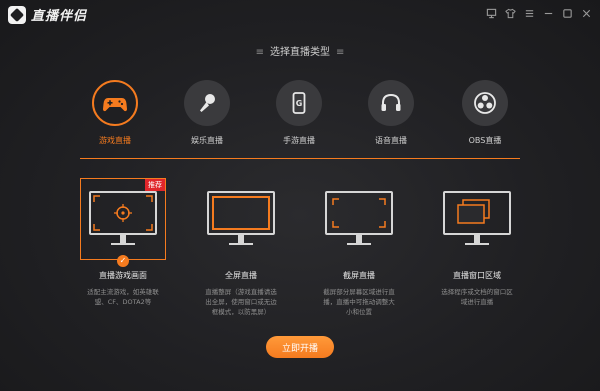 Image resolution: width=600 pixels, height=391 pixels. I want to click on type-mobile-label: 手游直播, so click(299, 140).